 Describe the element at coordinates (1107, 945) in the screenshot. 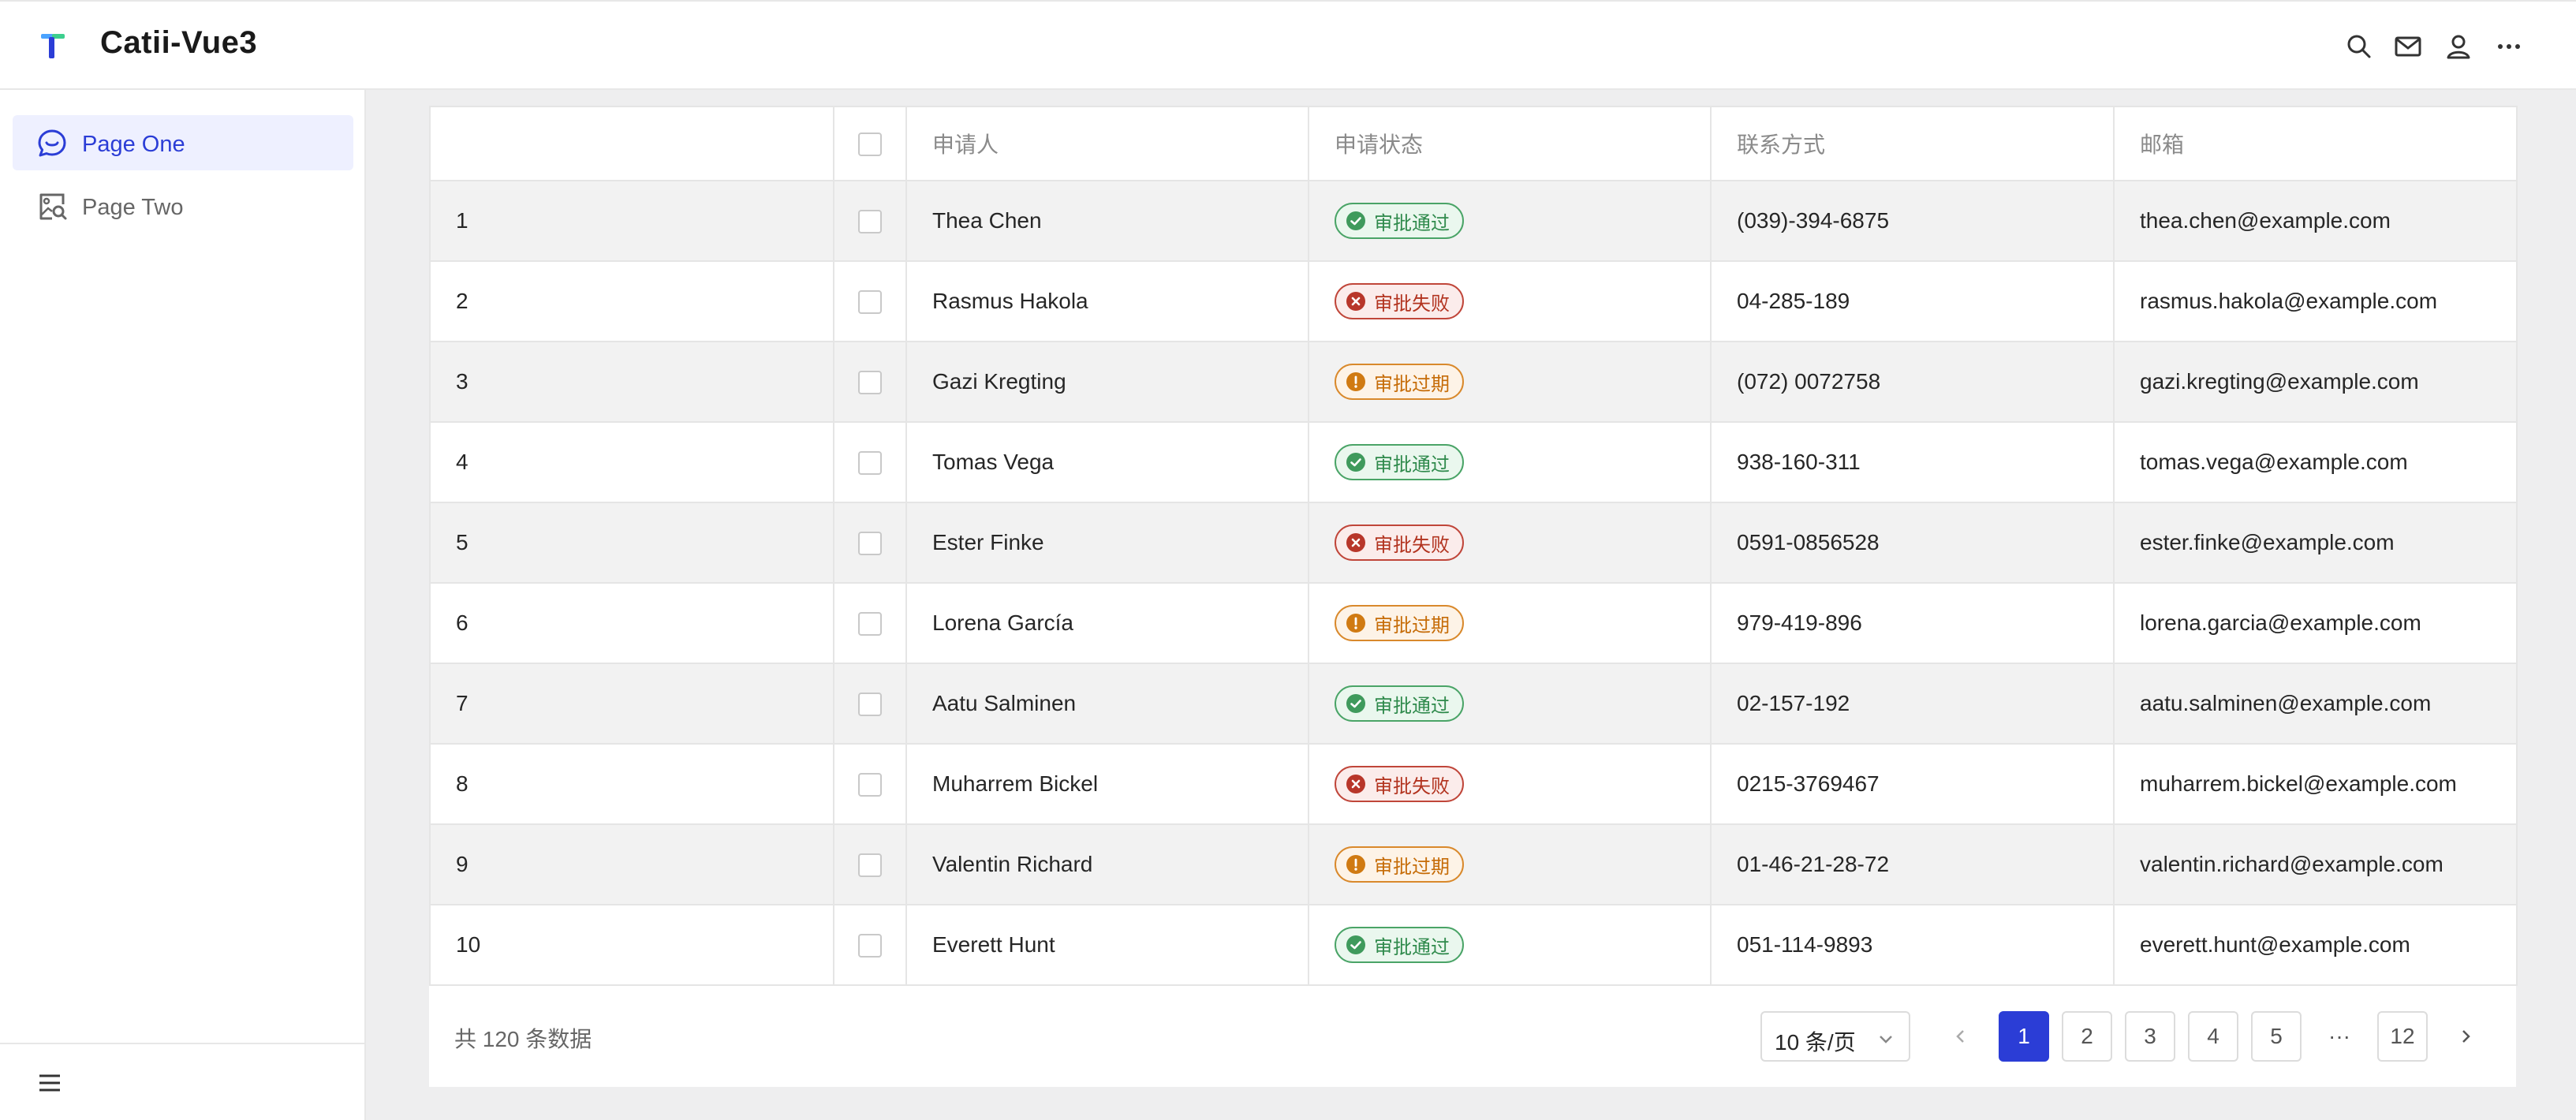

I see `applicant-name: Everett Hunt` at that location.